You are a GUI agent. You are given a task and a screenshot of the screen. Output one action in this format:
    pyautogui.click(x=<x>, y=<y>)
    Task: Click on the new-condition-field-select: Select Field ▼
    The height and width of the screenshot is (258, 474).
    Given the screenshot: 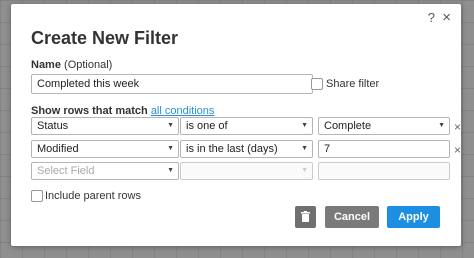 What is the action you would take?
    pyautogui.click(x=105, y=171)
    